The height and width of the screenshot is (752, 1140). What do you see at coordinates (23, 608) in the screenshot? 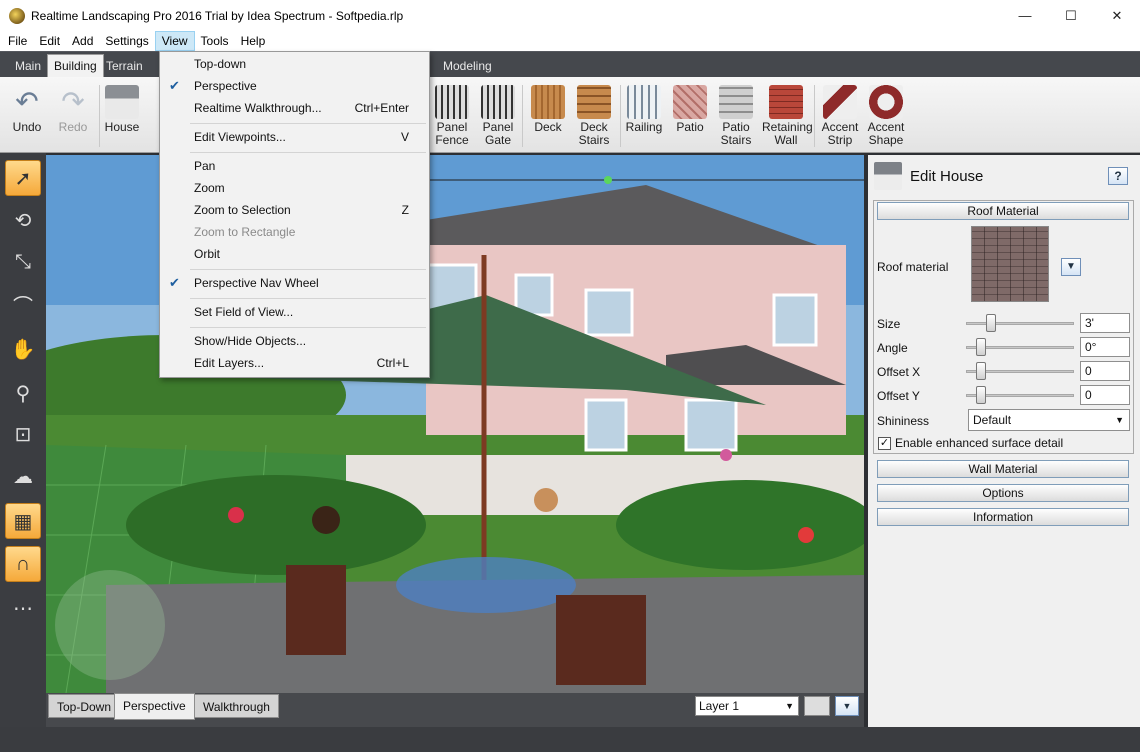
I see `magnet-options-icon: ⋯` at bounding box center [23, 608].